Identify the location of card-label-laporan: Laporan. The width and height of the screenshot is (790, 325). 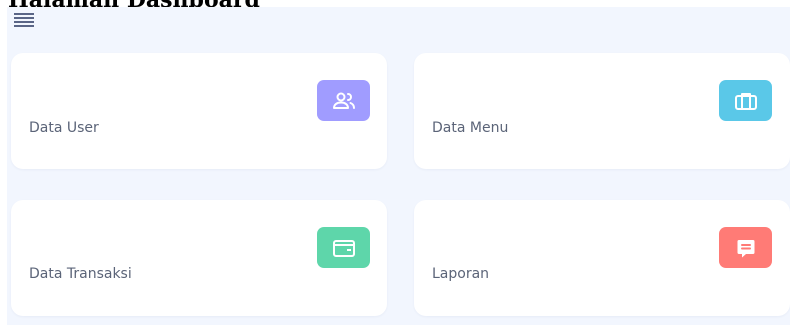
(461, 274).